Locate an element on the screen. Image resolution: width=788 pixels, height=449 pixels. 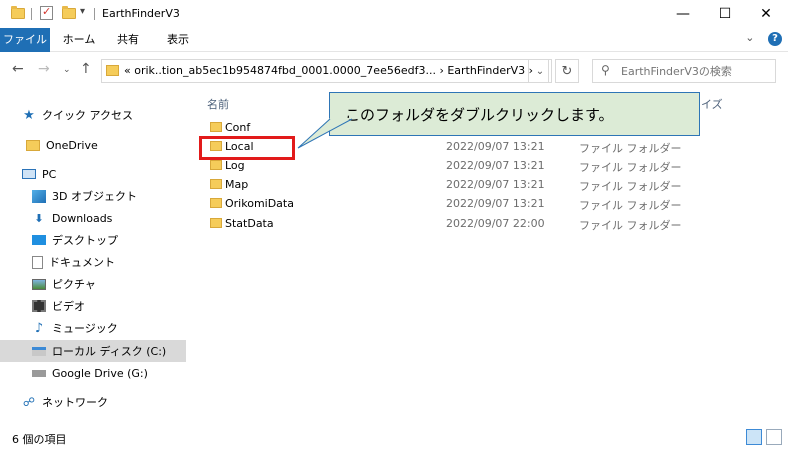
nav-label: ミュージック is located at coordinates (85, 328).